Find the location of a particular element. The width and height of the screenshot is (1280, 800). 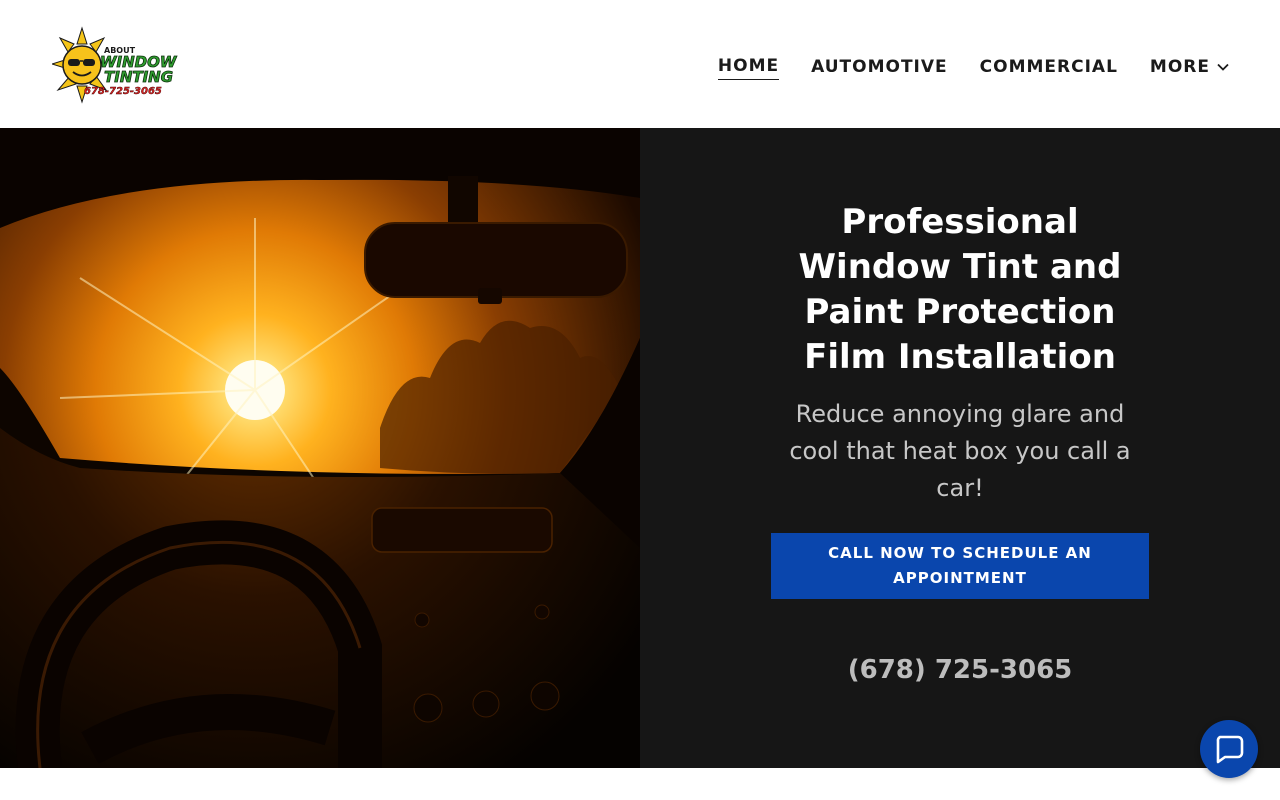

nav-item-label: COMMERCIAL is located at coordinates (1048, 66).